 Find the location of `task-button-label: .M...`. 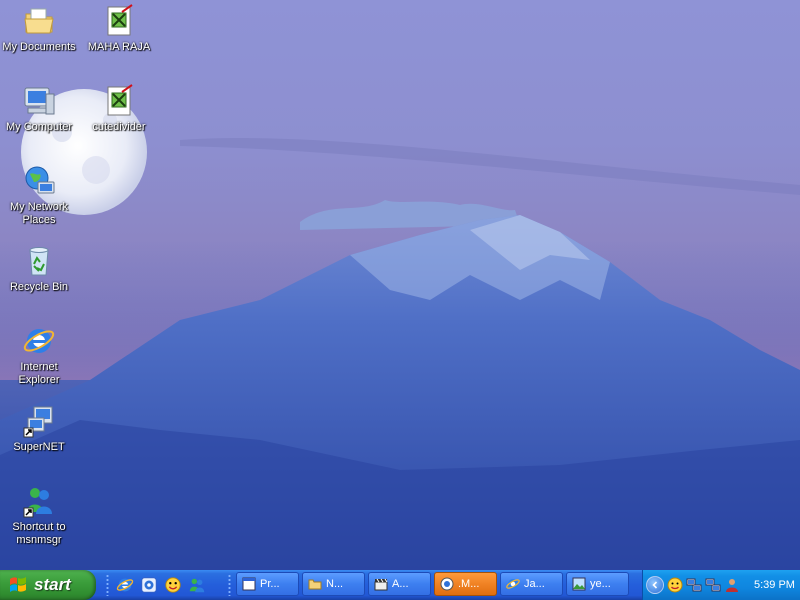

task-button-label: .M... is located at coordinates (469, 584).